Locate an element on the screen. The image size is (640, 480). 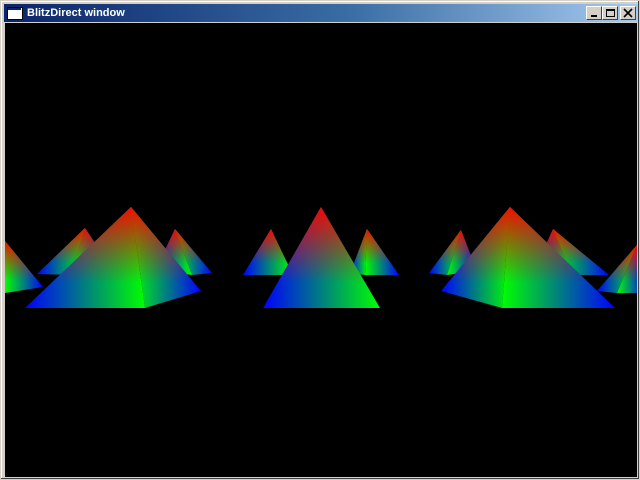
pyramid-shade-left is located at coordinates (85, 257).